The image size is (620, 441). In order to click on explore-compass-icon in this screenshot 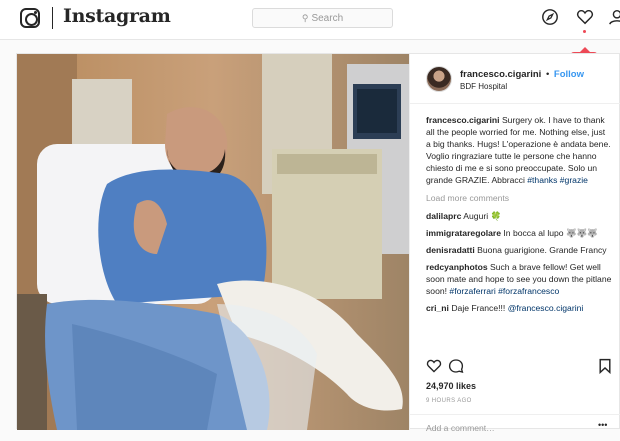, I will do `click(550, 17)`.